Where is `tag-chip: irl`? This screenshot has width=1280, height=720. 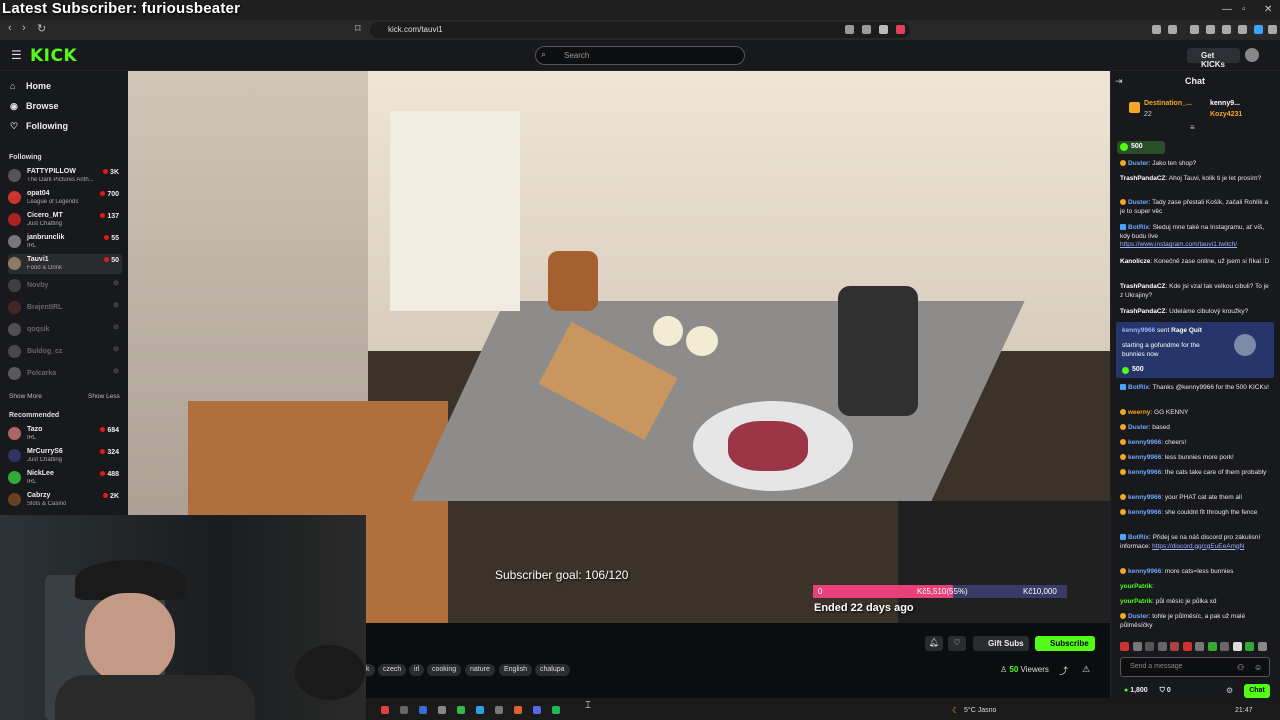
tag-chip: irl is located at coordinates (417, 670).